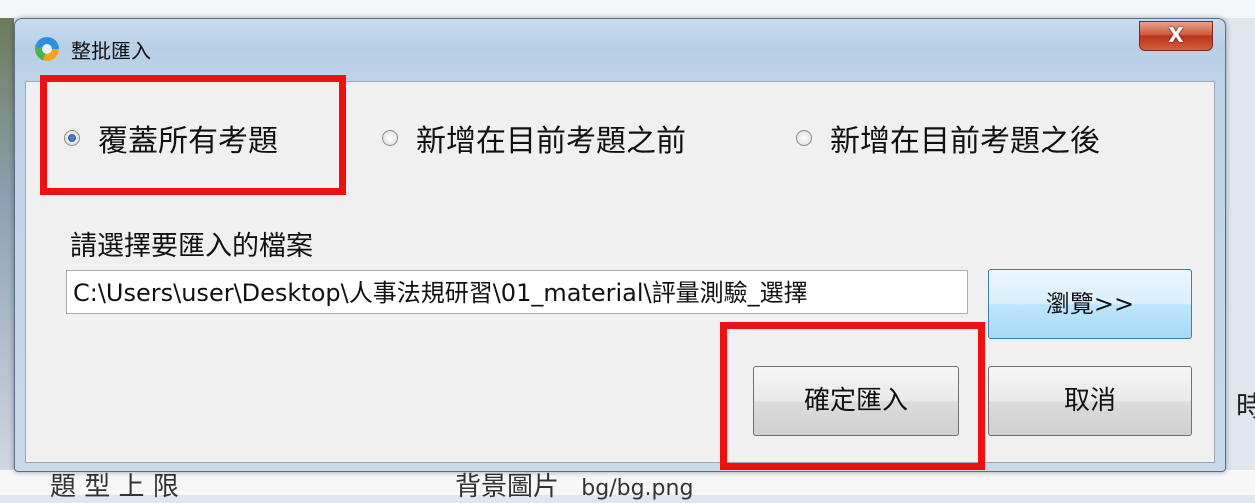 This screenshot has height=503, width=1255. I want to click on background-image-value: bg/bg.png, so click(637, 488).